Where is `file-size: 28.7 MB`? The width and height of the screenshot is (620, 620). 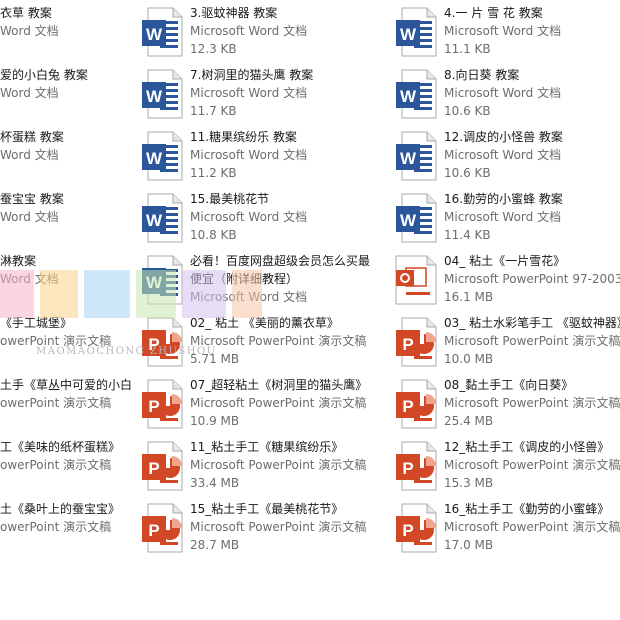 file-size: 28.7 MB is located at coordinates (215, 545).